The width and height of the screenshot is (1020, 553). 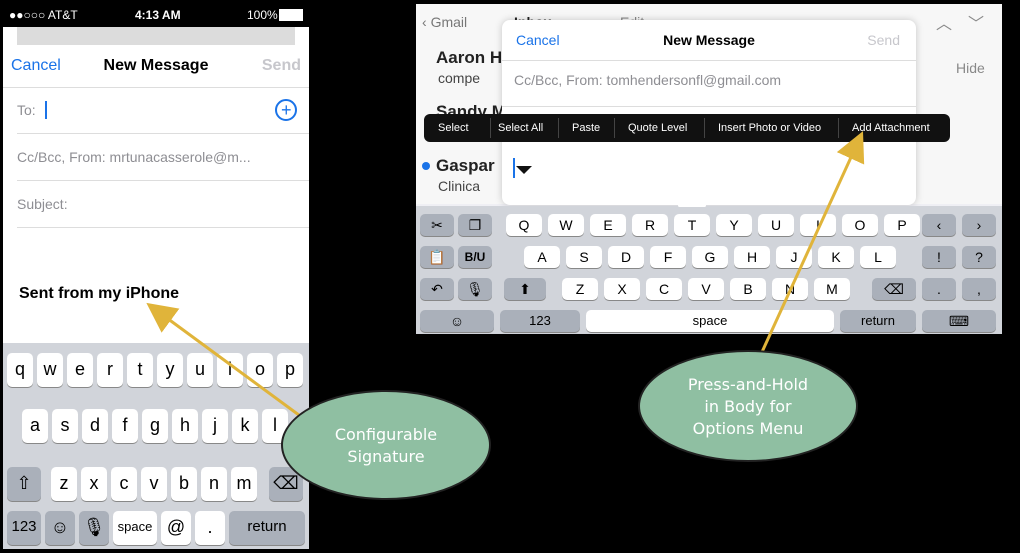 What do you see at coordinates (748, 428) in the screenshot?
I see `callout-line: Options Menu` at bounding box center [748, 428].